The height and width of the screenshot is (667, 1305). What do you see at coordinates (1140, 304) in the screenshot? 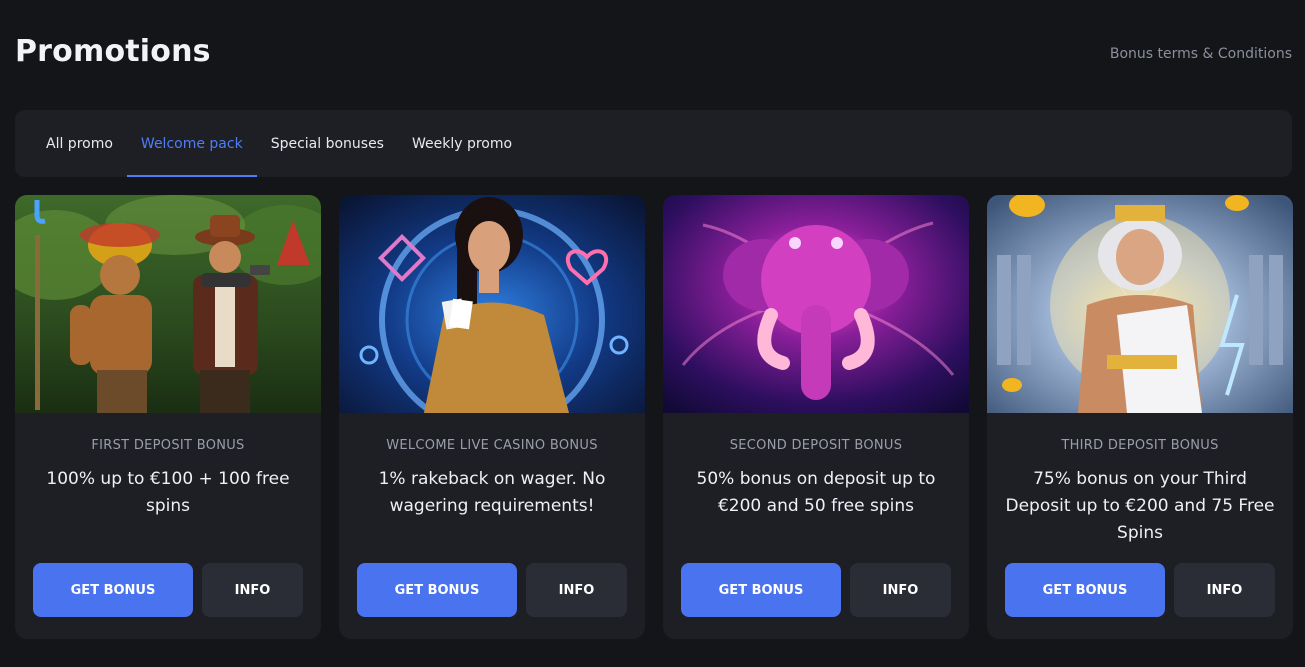
I see `zeus-image` at bounding box center [1140, 304].